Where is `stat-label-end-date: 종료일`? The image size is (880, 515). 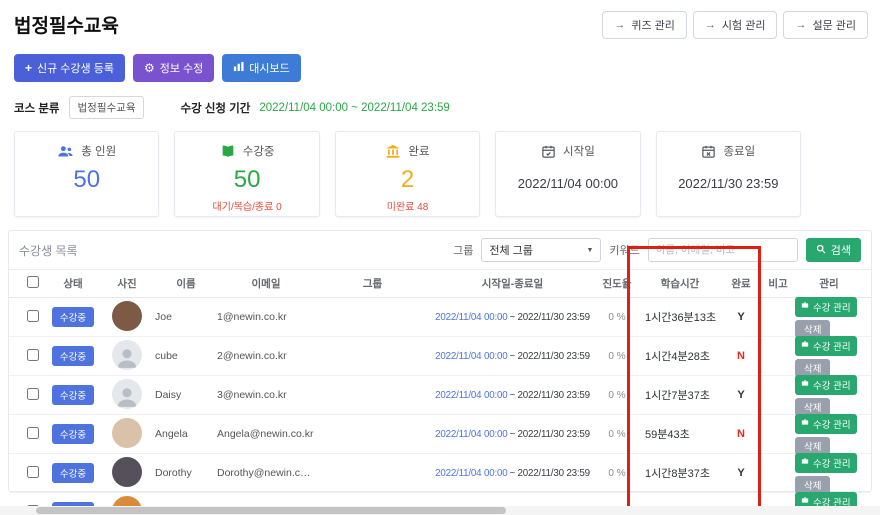 stat-label-end-date: 종료일 is located at coordinates (739, 152).